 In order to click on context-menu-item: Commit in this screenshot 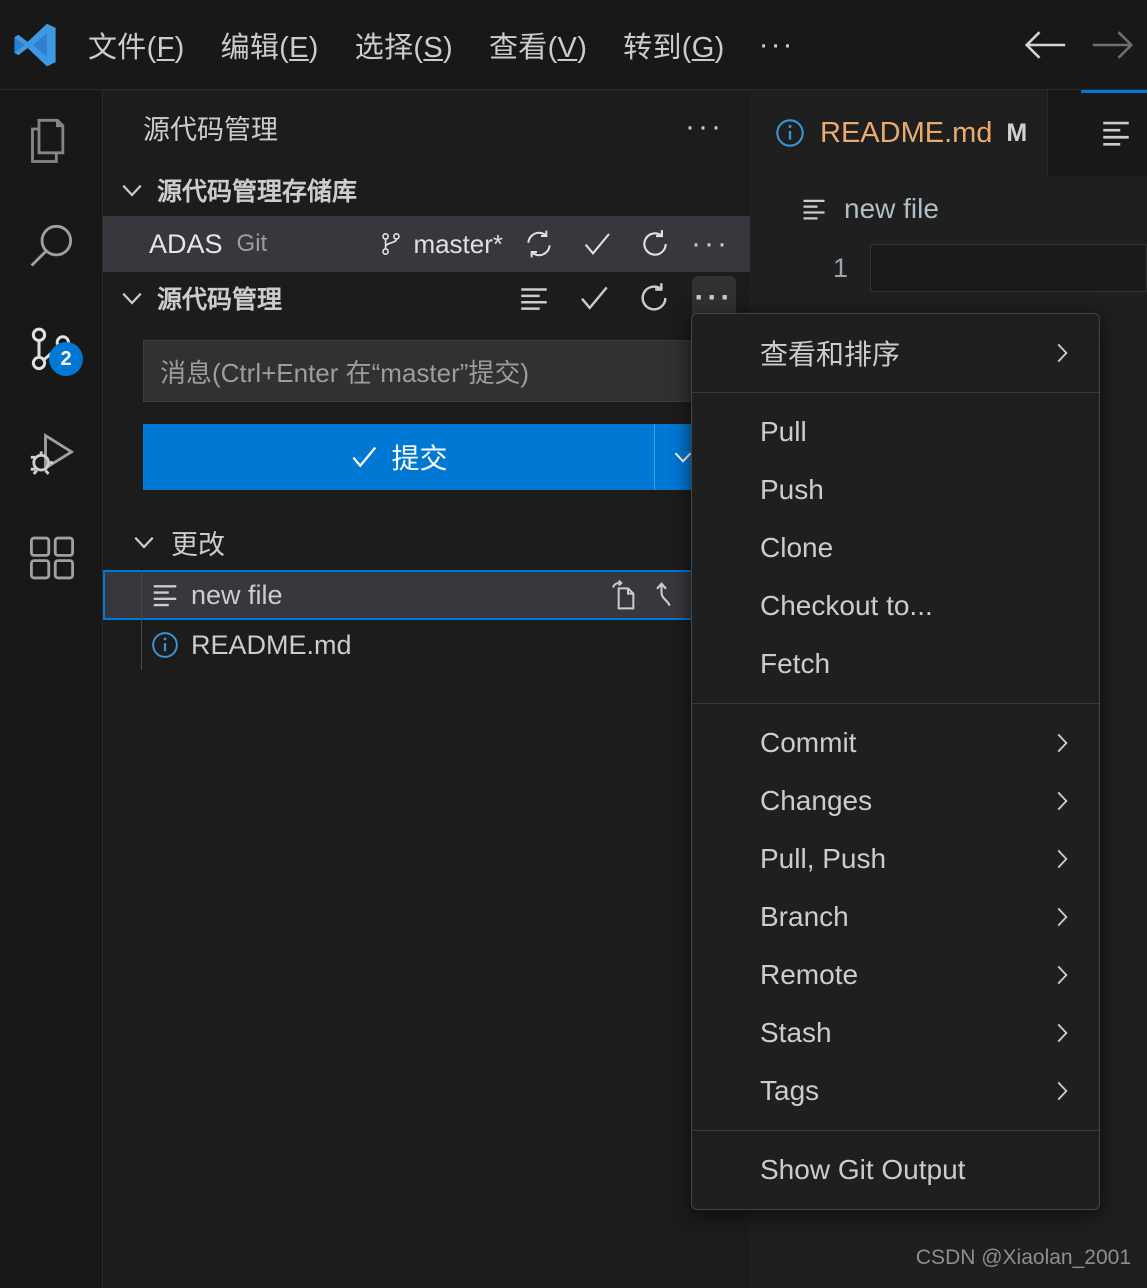, I will do `click(895, 743)`.